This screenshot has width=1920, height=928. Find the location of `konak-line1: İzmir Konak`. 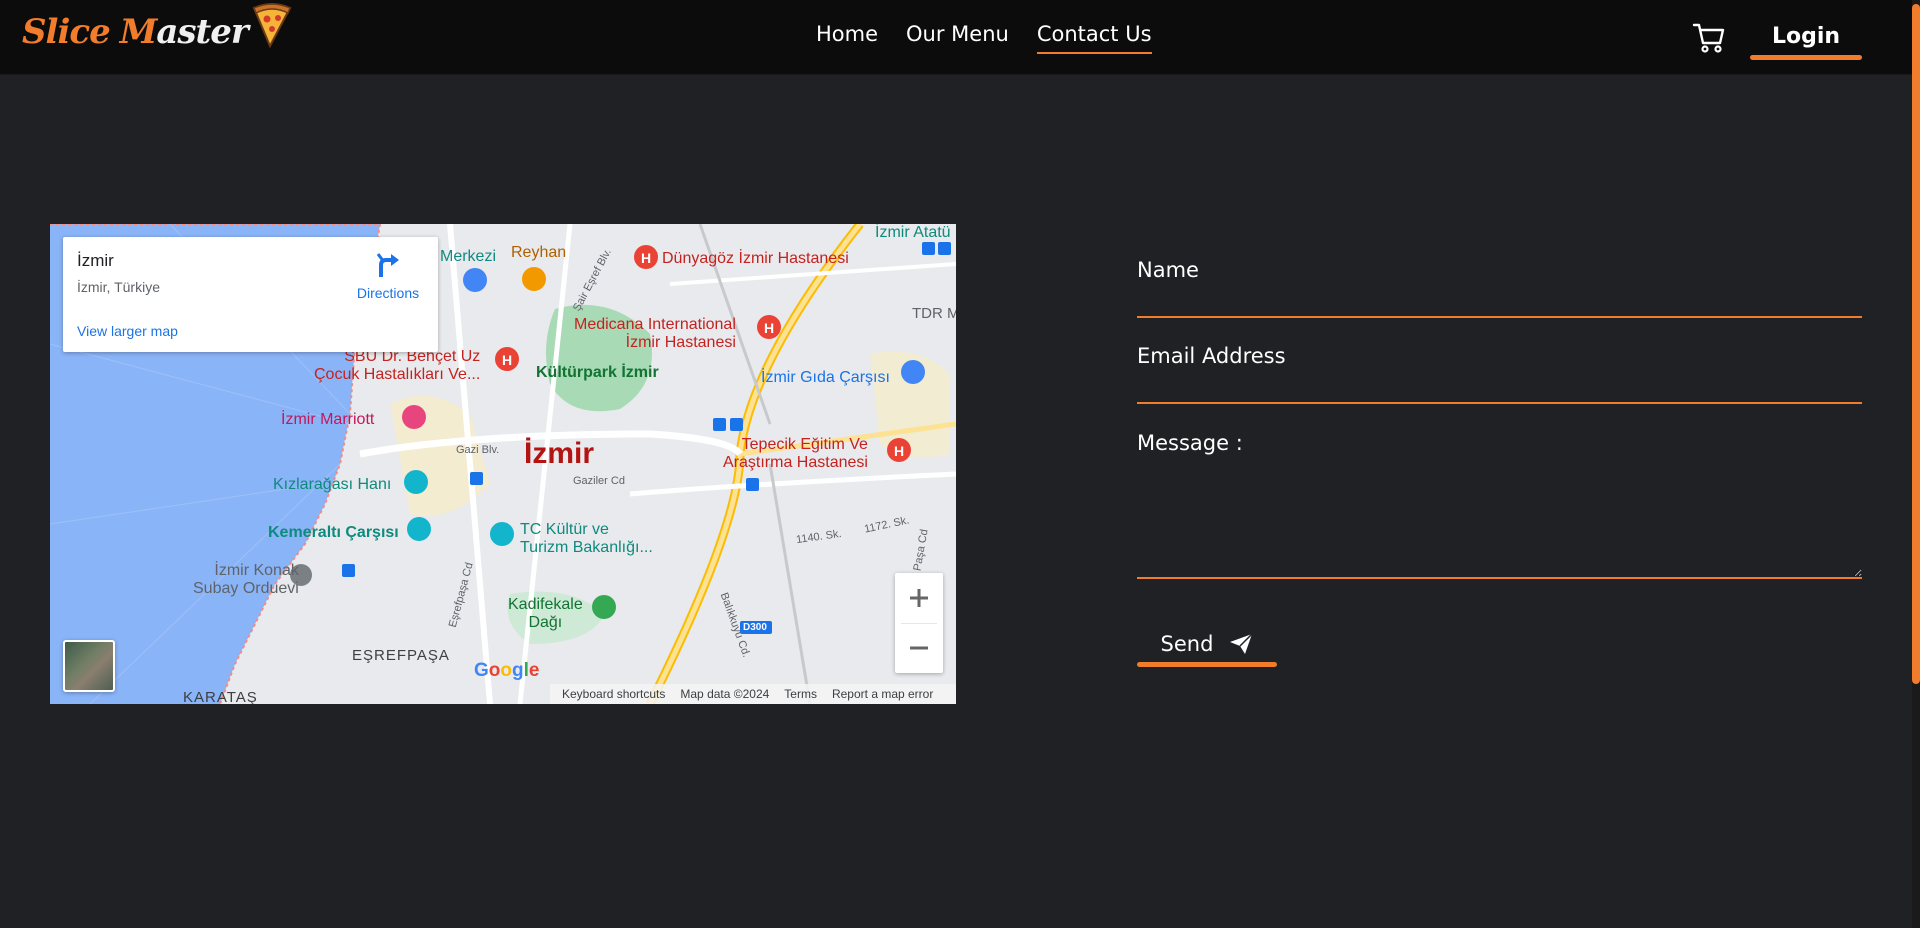

konak-line1: İzmir Konak is located at coordinates (256, 570).